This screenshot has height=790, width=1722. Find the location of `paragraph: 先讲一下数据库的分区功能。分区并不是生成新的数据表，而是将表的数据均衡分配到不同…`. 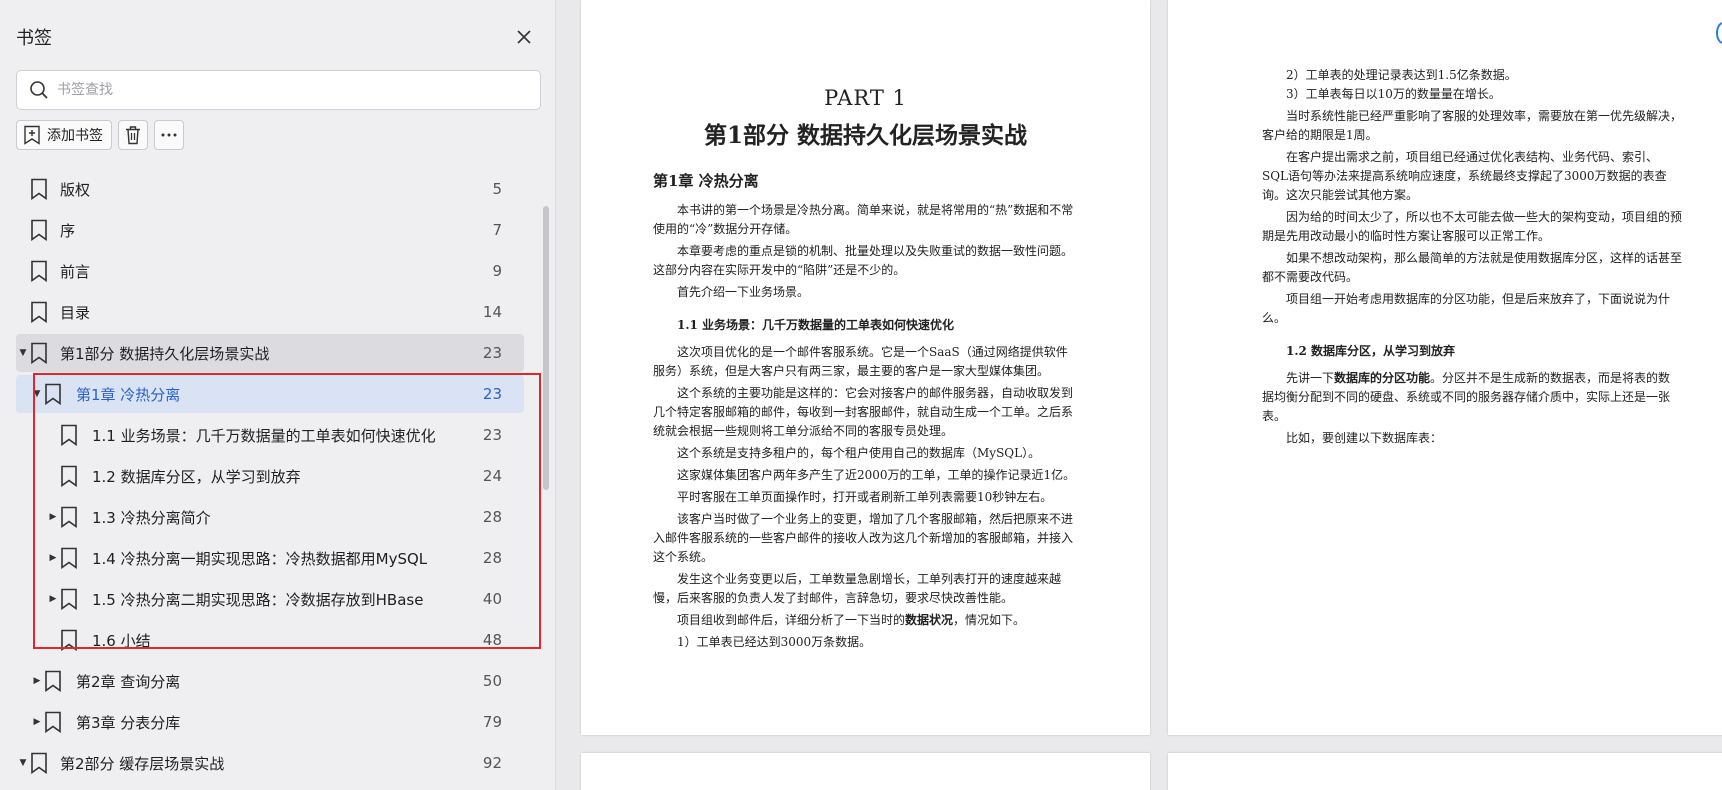

paragraph: 先讲一下数据库的分区功能。分区并不是生成新的数据表，而是将表的数据均衡分配到不同… is located at coordinates (1472, 397).